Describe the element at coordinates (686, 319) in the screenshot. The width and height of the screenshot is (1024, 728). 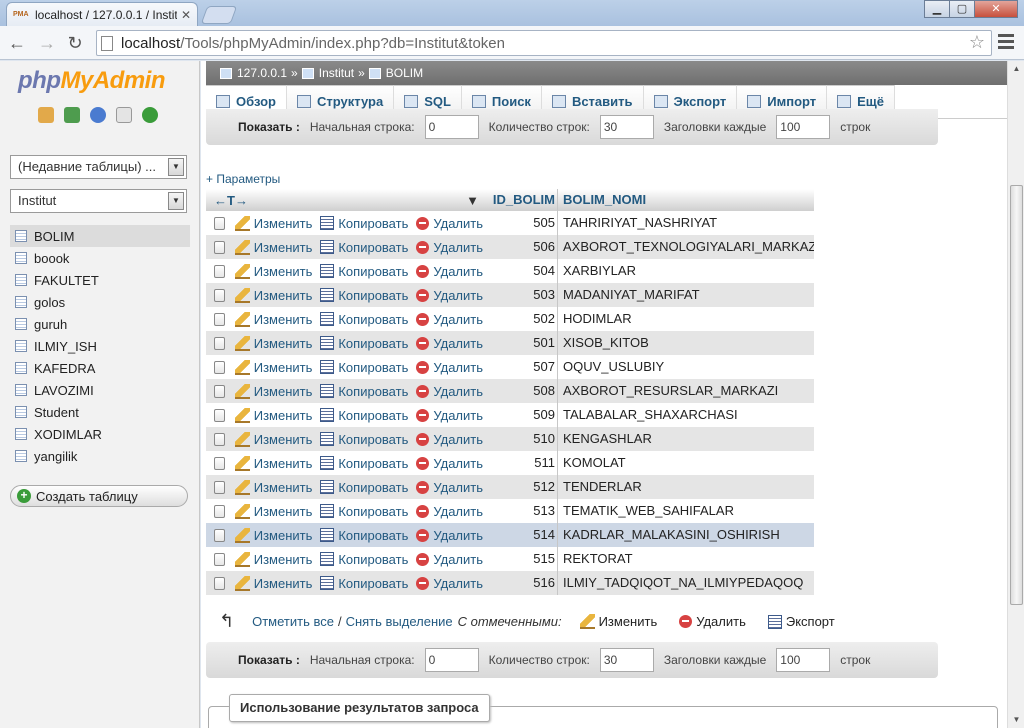
I see `cell-name: HODIMLAR` at that location.